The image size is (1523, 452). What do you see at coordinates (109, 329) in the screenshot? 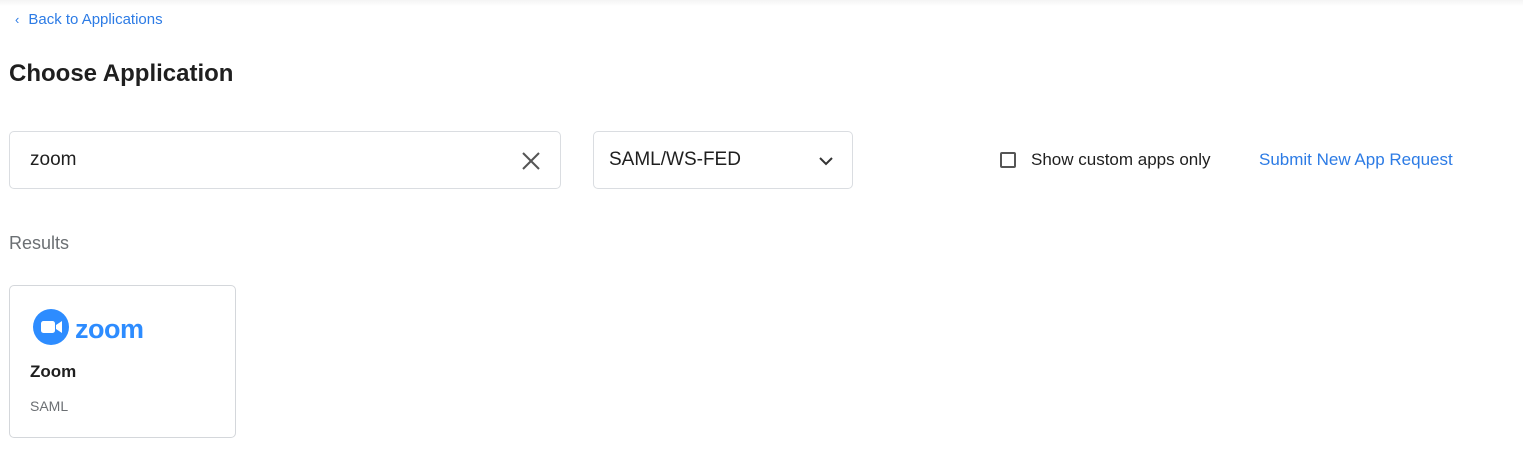
I see `zoom-logo-text: zoom` at bounding box center [109, 329].